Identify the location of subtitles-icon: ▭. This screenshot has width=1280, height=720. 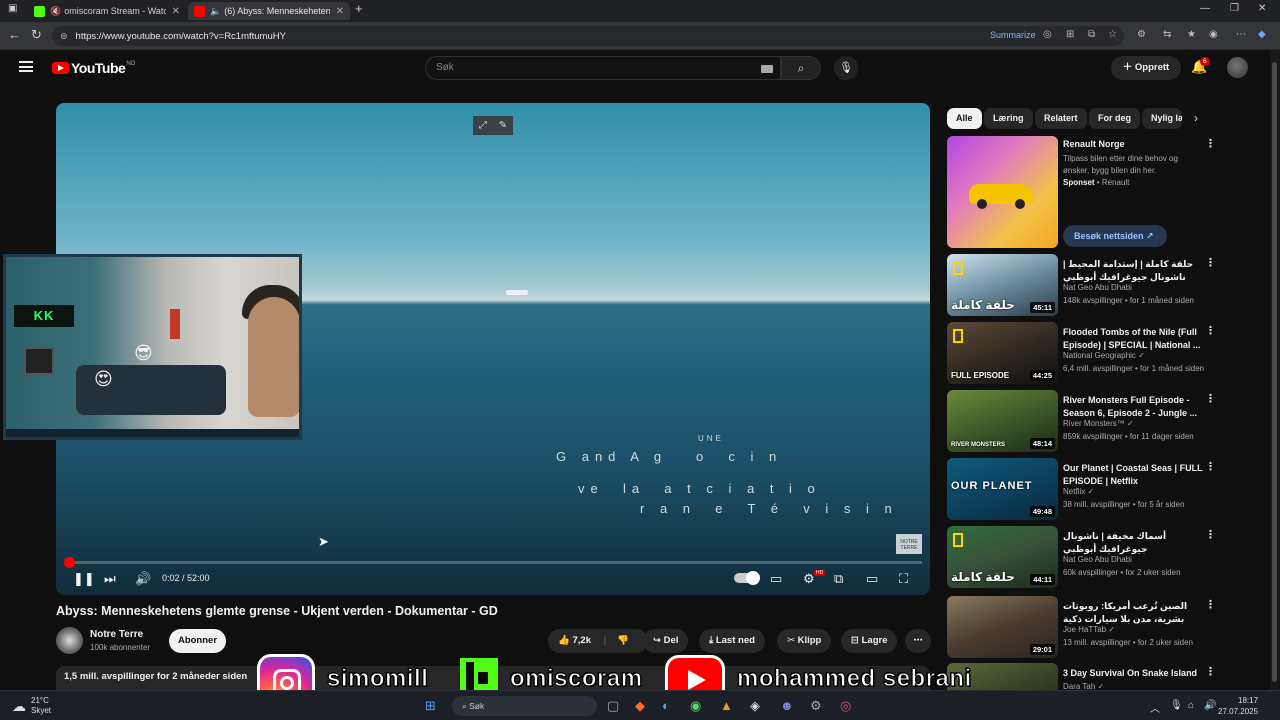
(776, 579).